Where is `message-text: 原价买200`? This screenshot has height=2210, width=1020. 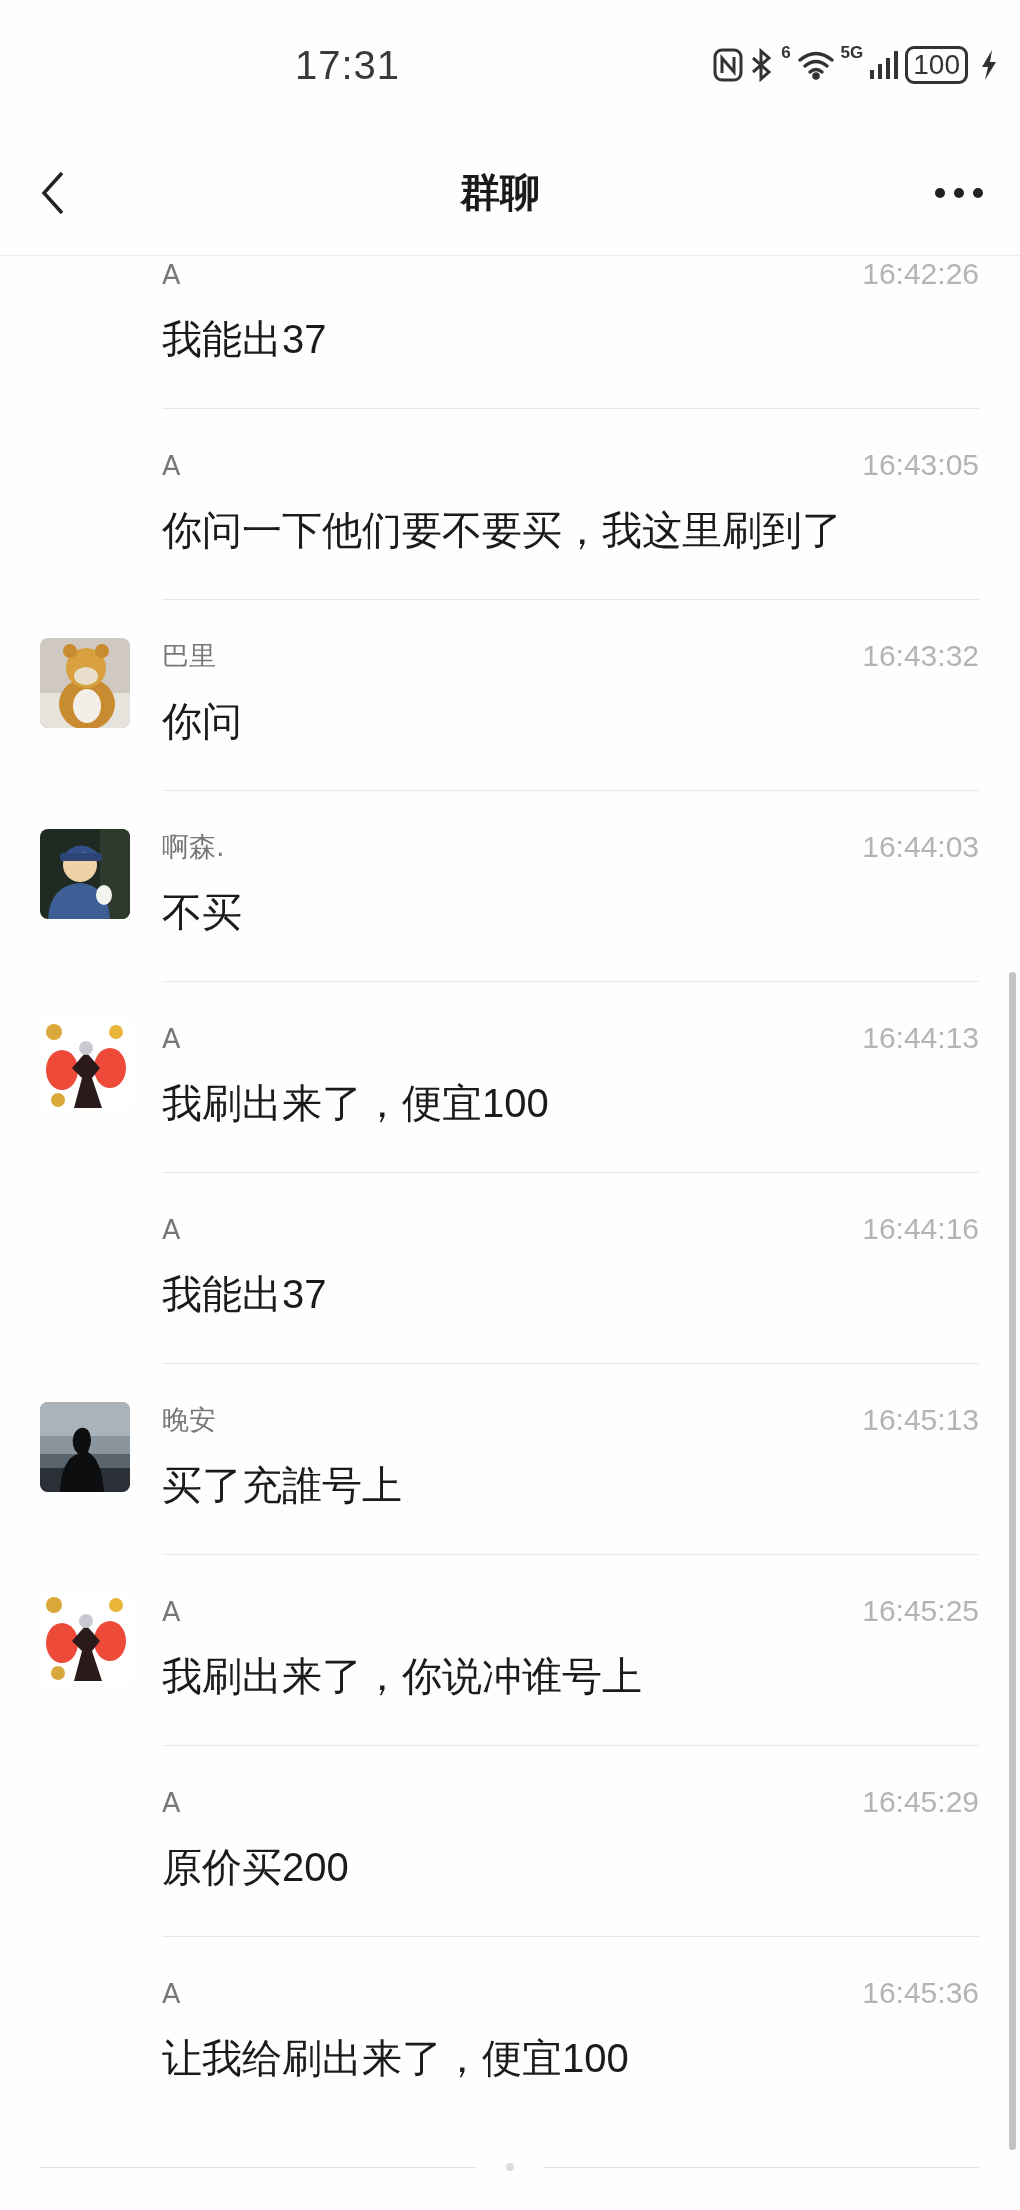 message-text: 原价买200 is located at coordinates (256, 1867).